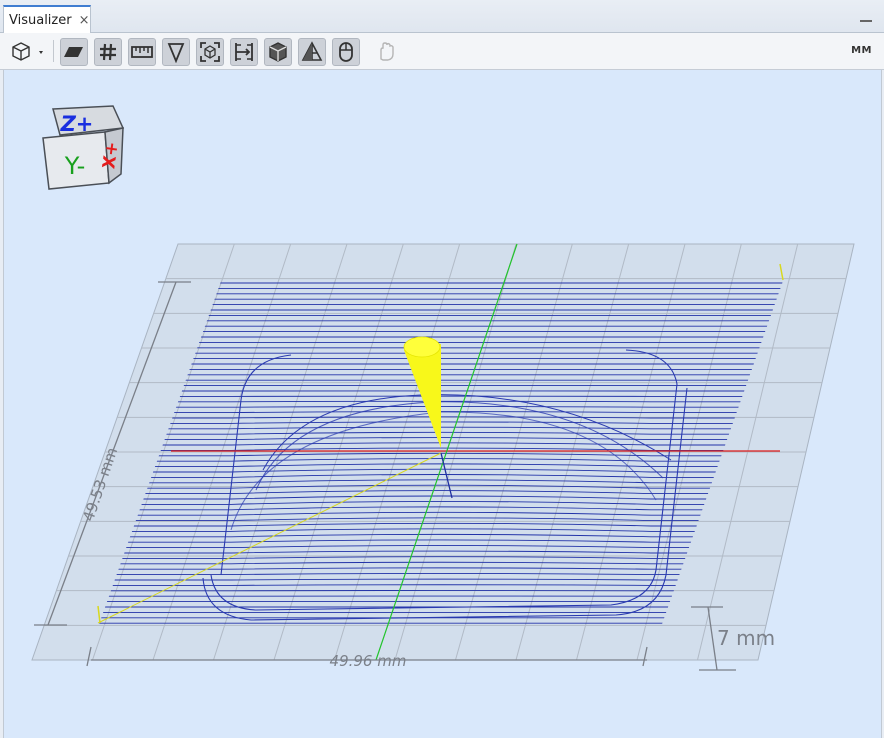 Image resolution: width=884 pixels, height=738 pixels. What do you see at coordinates (83, 147) in the screenshot?
I see `orientation-cube: Z+ Y- X+` at bounding box center [83, 147].